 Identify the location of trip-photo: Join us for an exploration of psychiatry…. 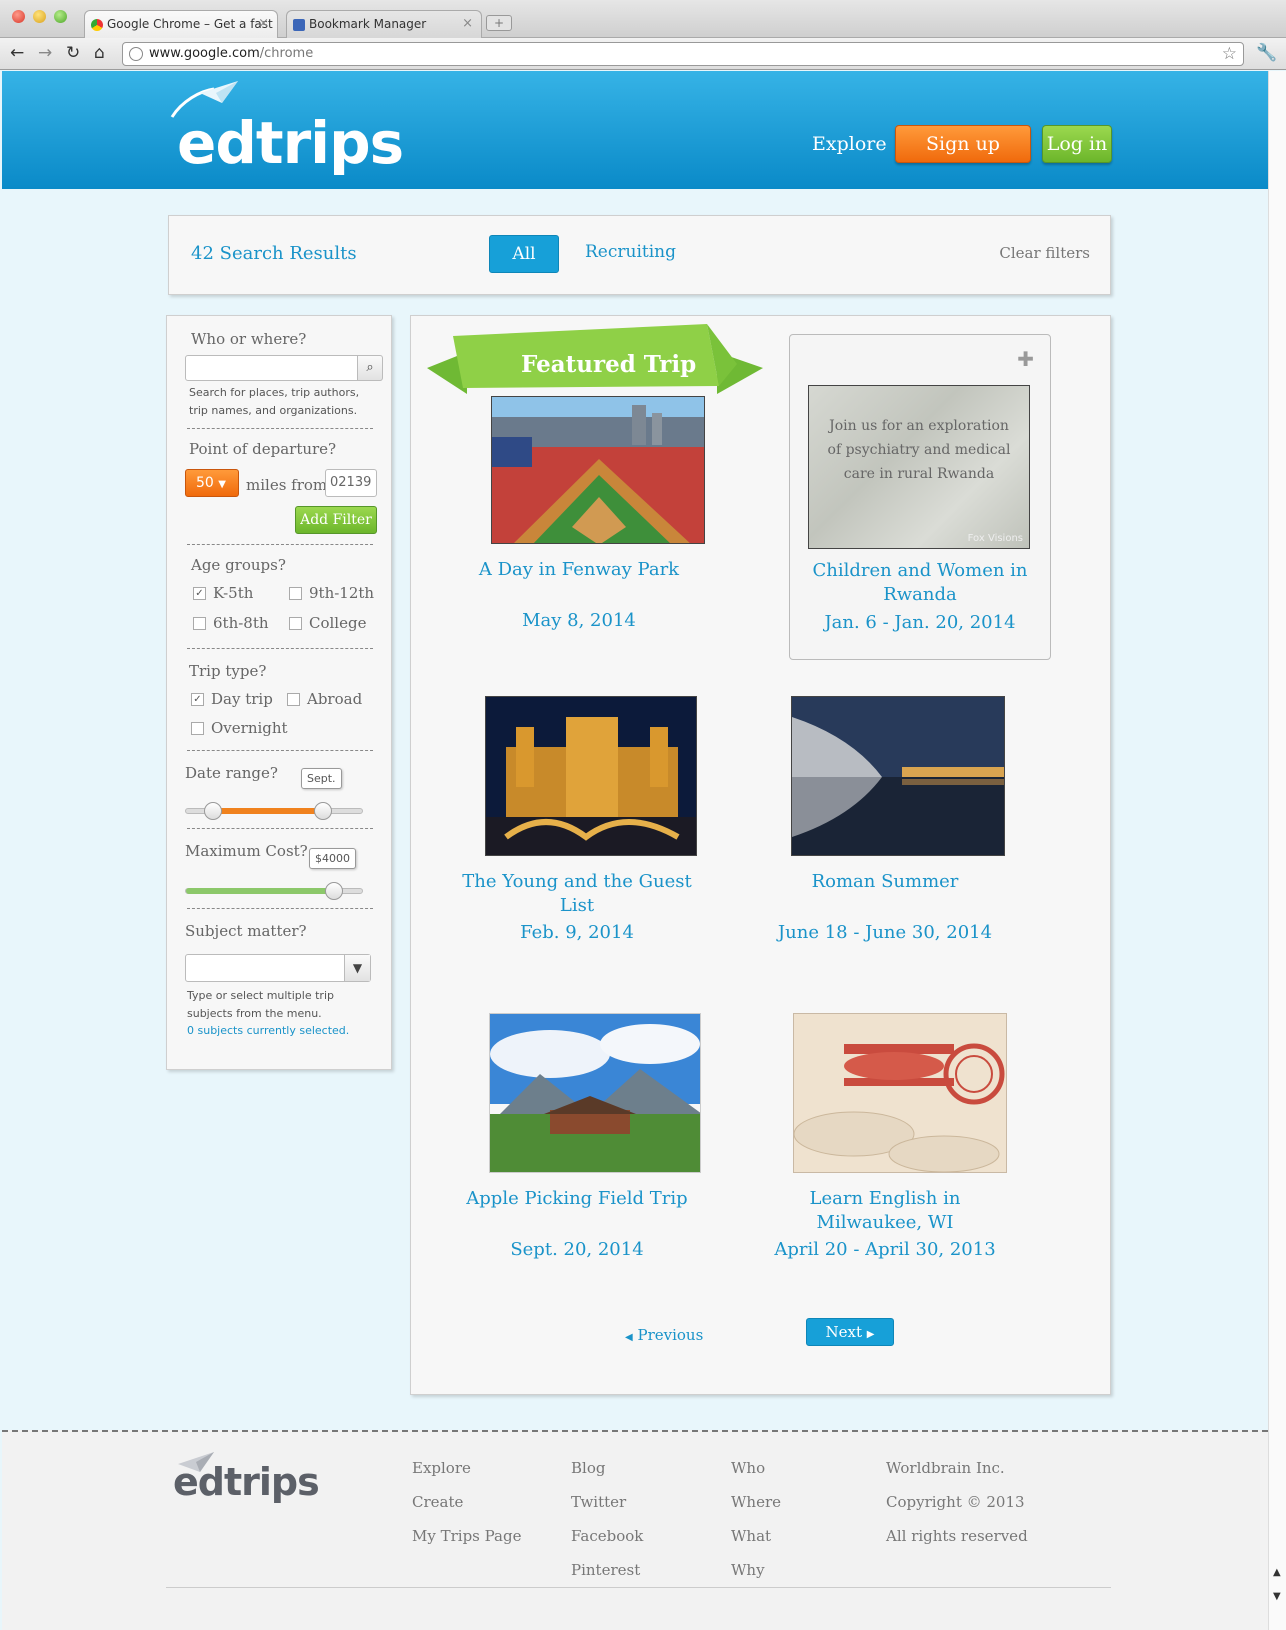
(919, 467).